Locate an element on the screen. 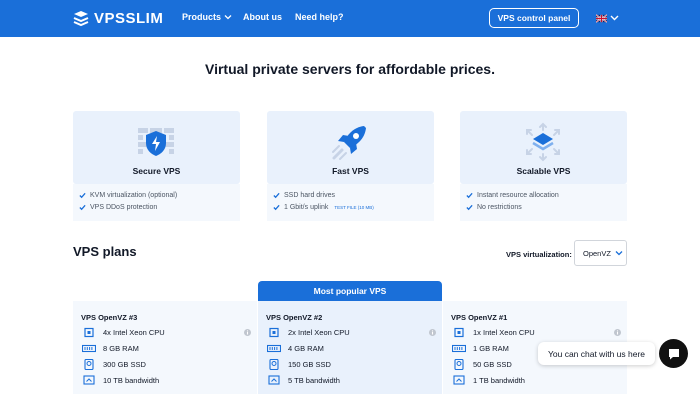 This screenshot has height=394, width=700. rocket-icon is located at coordinates (349, 143).